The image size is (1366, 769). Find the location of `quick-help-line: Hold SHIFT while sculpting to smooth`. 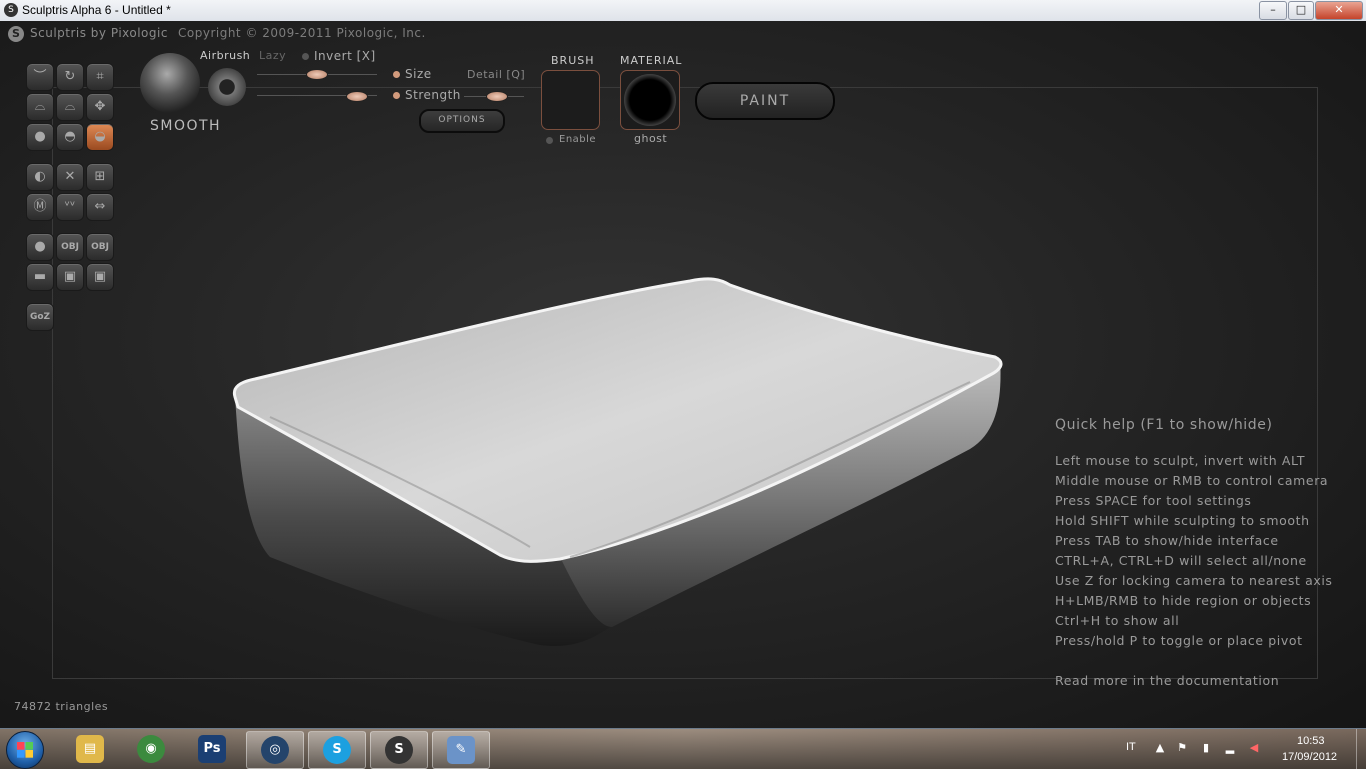

quick-help-line: Hold SHIFT while sculpting to smooth is located at coordinates (1182, 520).